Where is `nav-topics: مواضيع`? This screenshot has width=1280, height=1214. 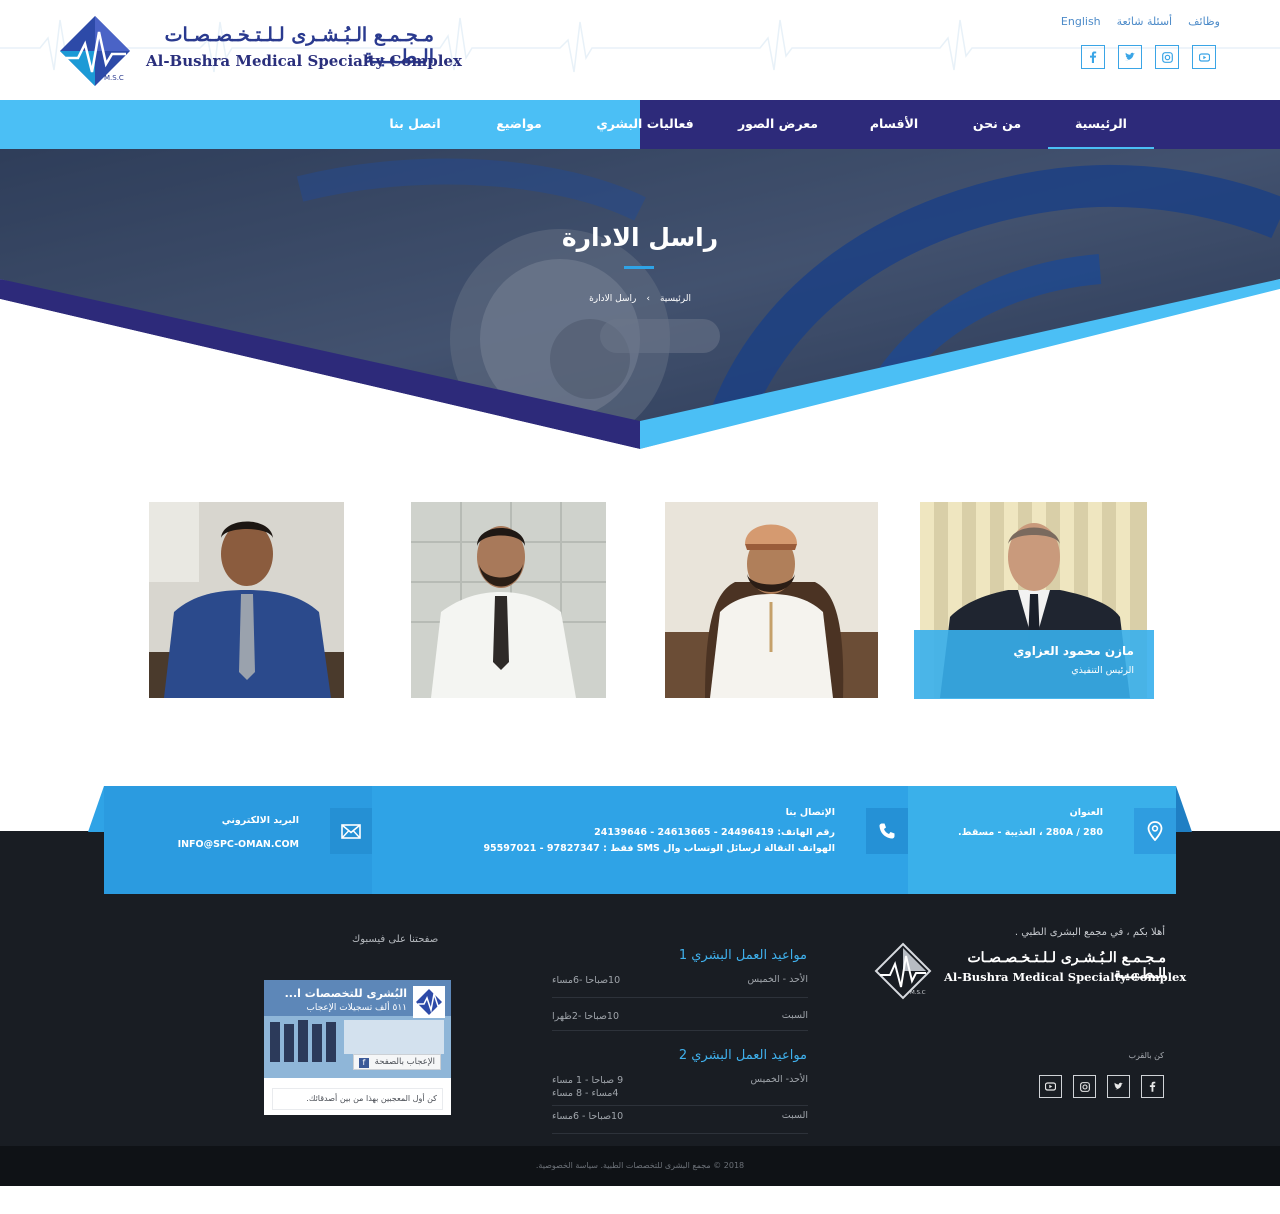 nav-topics: مواضيع is located at coordinates (519, 124).